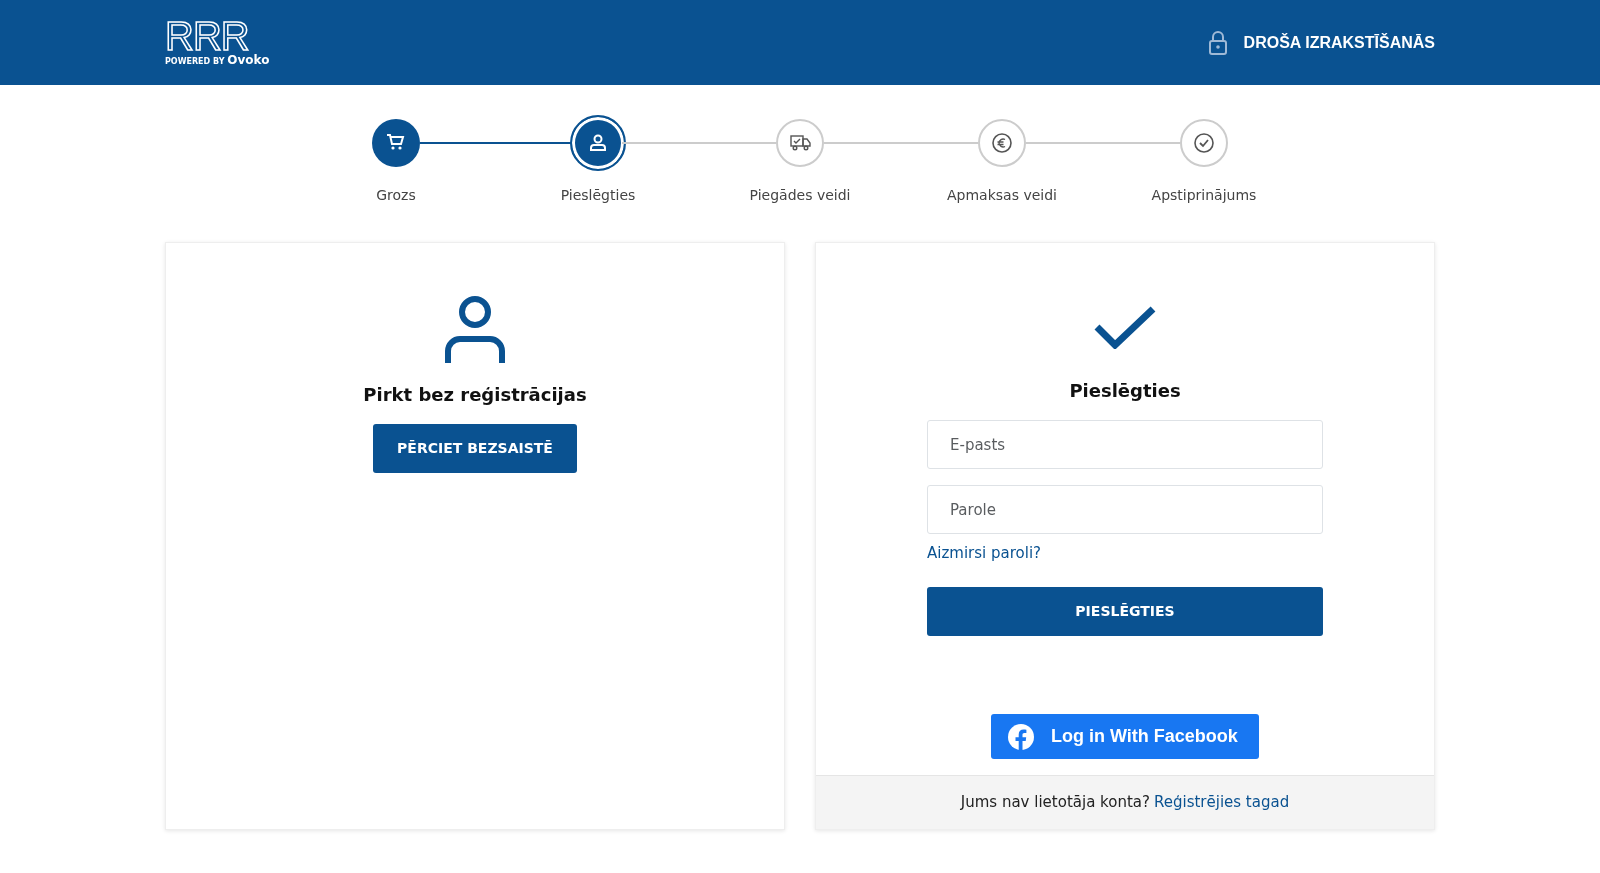 The width and height of the screenshot is (1600, 873). Describe the element at coordinates (1125, 327) in the screenshot. I see `checkmark-icon` at that location.